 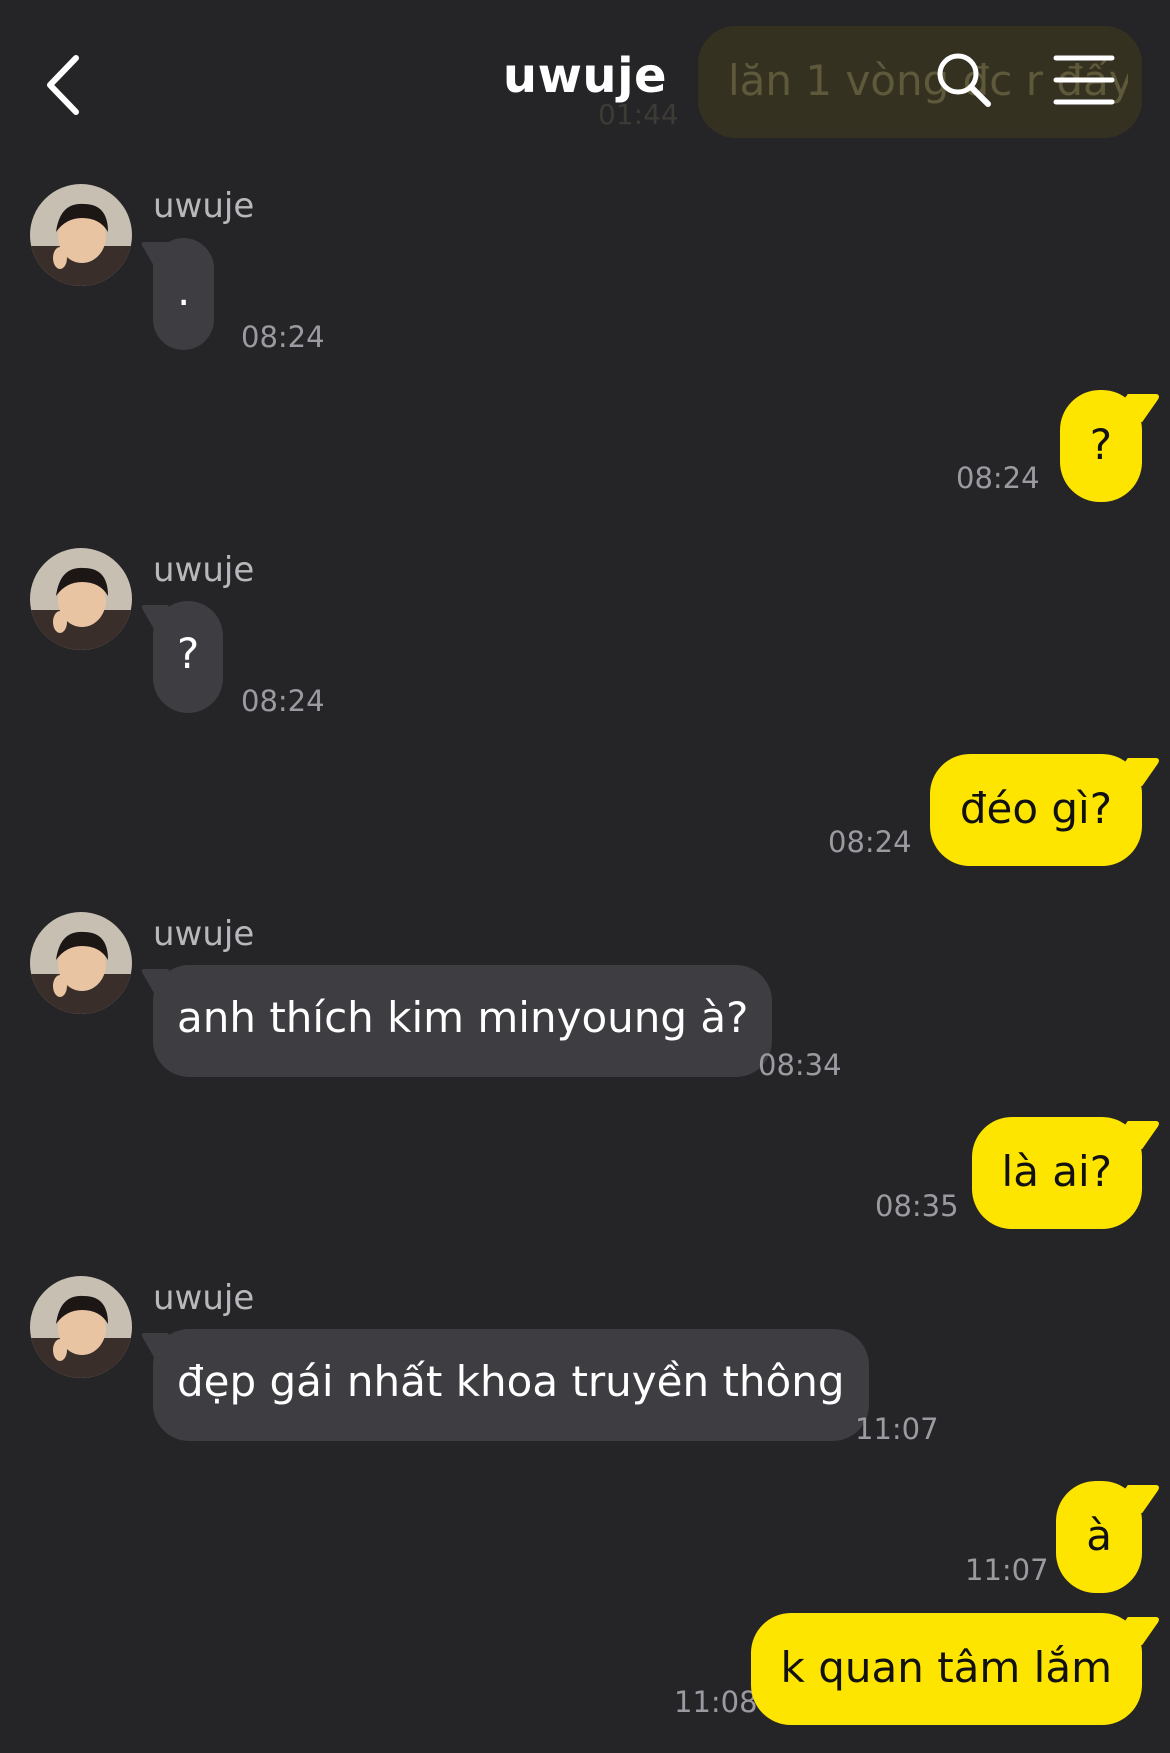 What do you see at coordinates (1099, 1535) in the screenshot?
I see `message-text: à` at bounding box center [1099, 1535].